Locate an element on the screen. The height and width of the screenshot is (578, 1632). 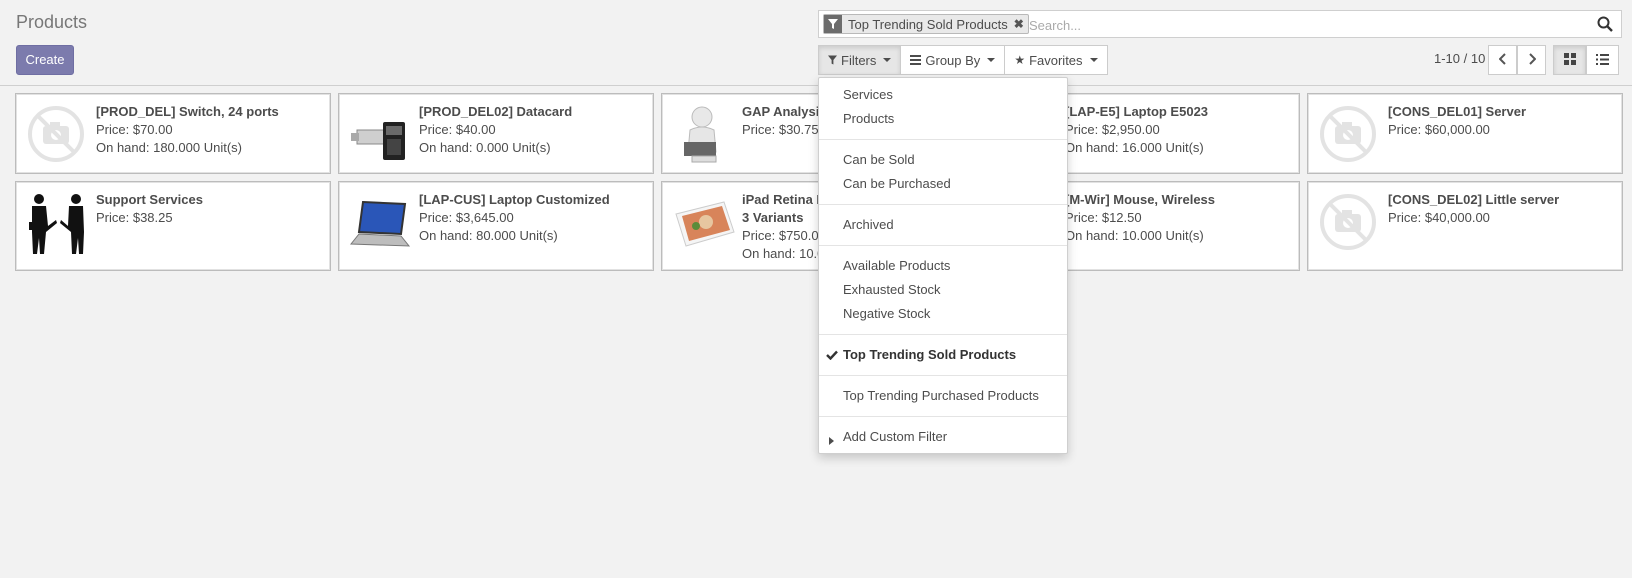
filters-button: Filters is located at coordinates (860, 60).